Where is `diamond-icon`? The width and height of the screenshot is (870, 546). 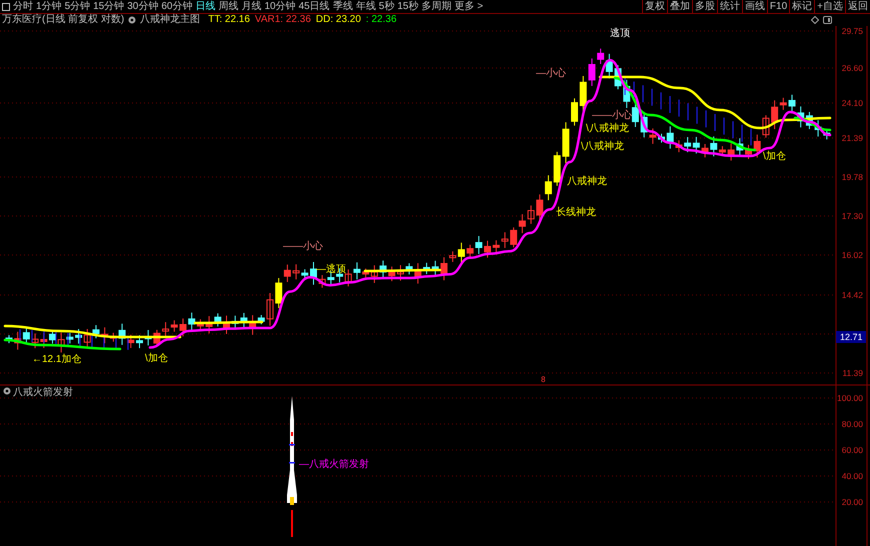 diamond-icon is located at coordinates (815, 20).